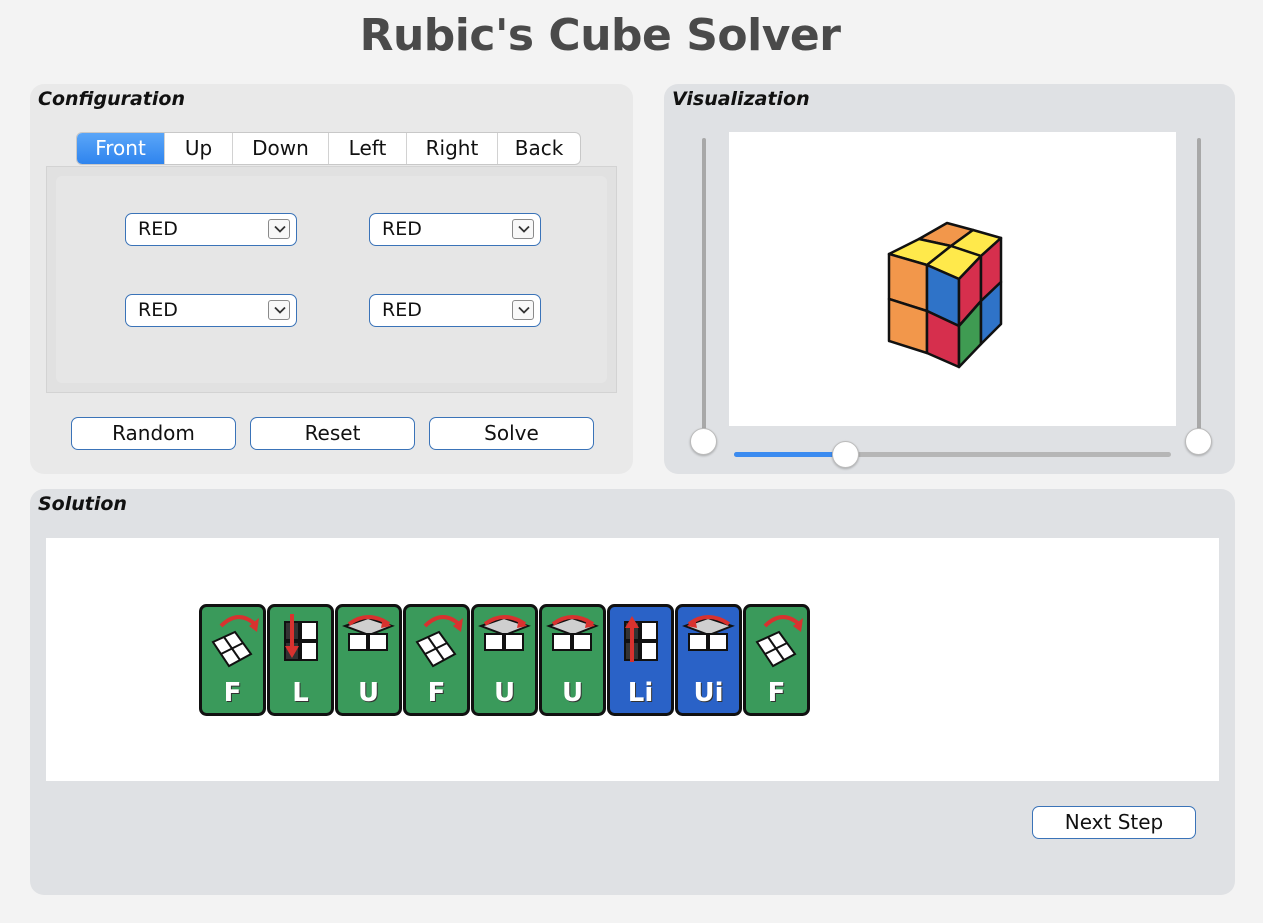 The height and width of the screenshot is (923, 1263). I want to click on next-step-button: Next Step, so click(1114, 822).